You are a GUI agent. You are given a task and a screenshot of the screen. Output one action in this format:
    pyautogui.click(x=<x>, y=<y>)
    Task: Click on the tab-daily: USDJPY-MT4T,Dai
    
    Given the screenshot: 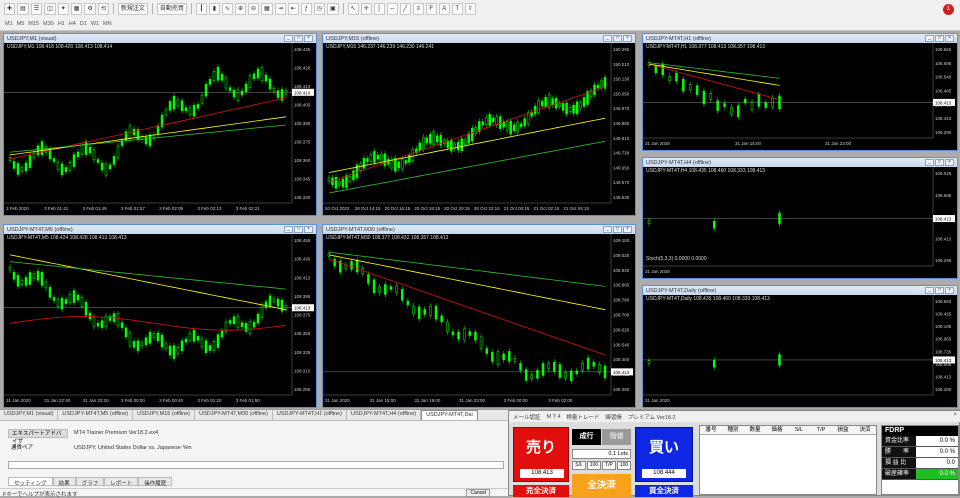 What is the action you would take?
    pyautogui.click(x=449, y=415)
    